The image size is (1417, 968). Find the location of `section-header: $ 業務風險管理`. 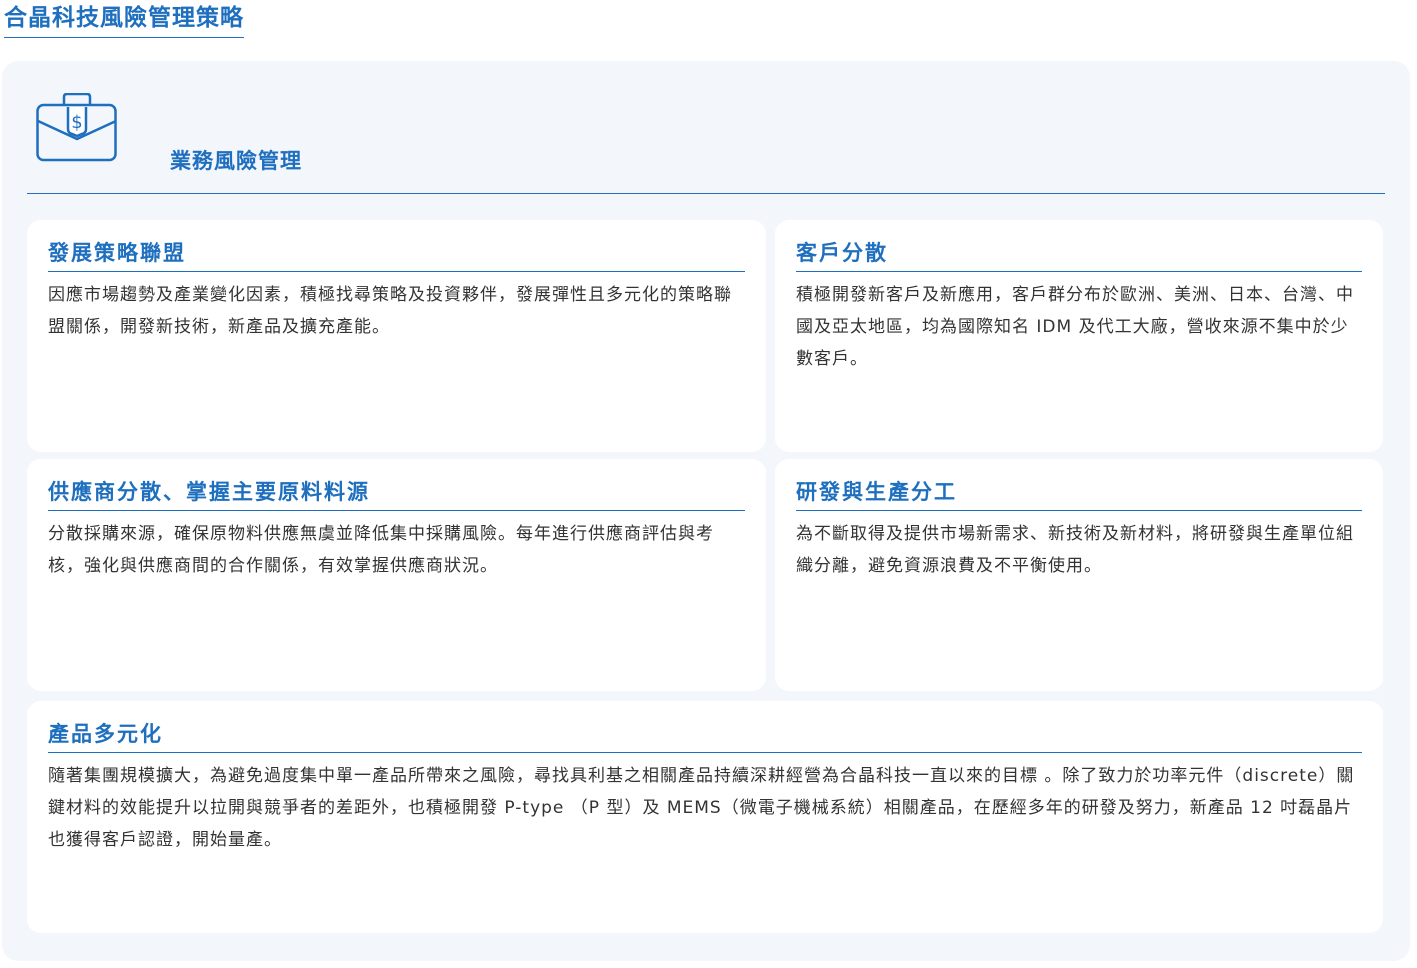

section-header: $ 業務風險管理 is located at coordinates (711, 132).